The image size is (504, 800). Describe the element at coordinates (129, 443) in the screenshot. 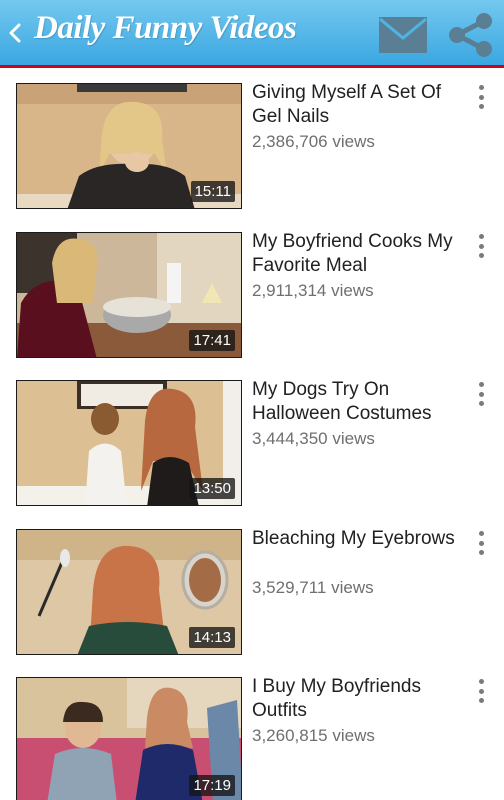

I see `video-thumbnail: 13:50` at that location.